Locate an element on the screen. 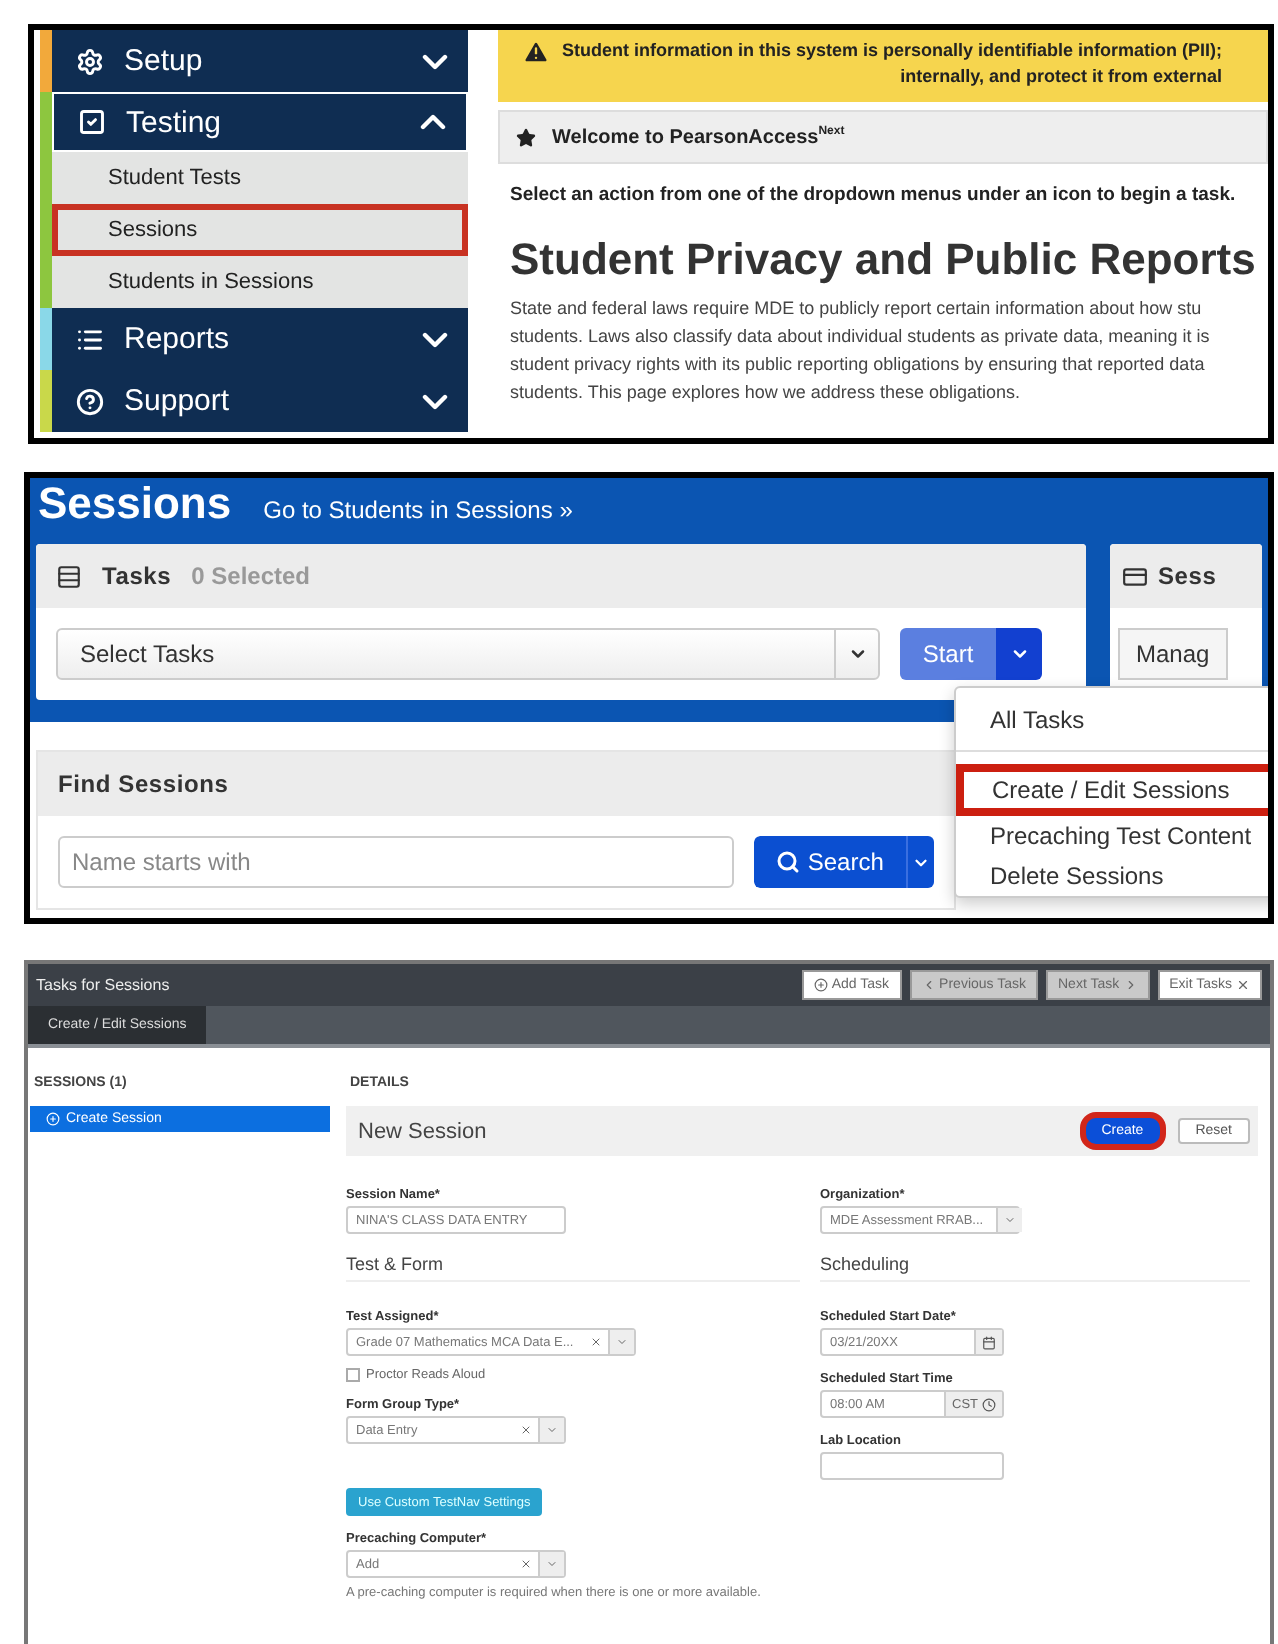  start-menu-button is located at coordinates (1019, 654).